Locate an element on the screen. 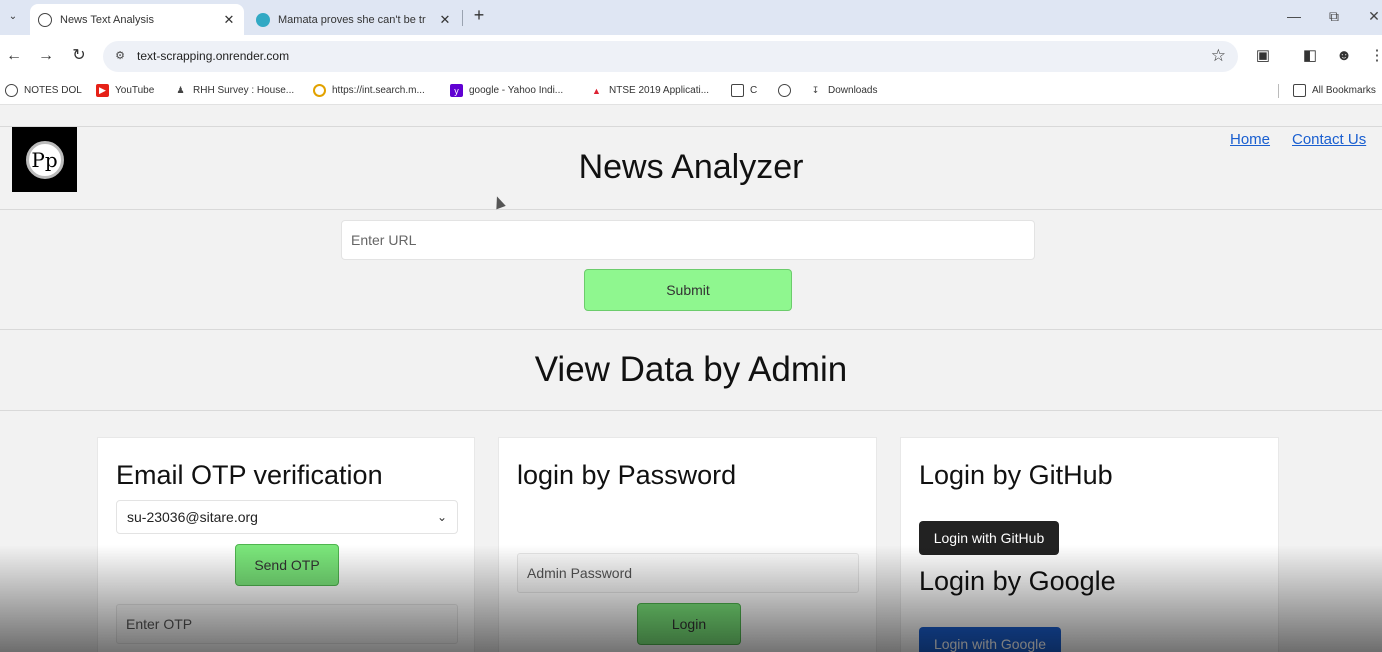 This screenshot has height=652, width=1382. admin-section-title: View Data by Admin is located at coordinates (691, 369).